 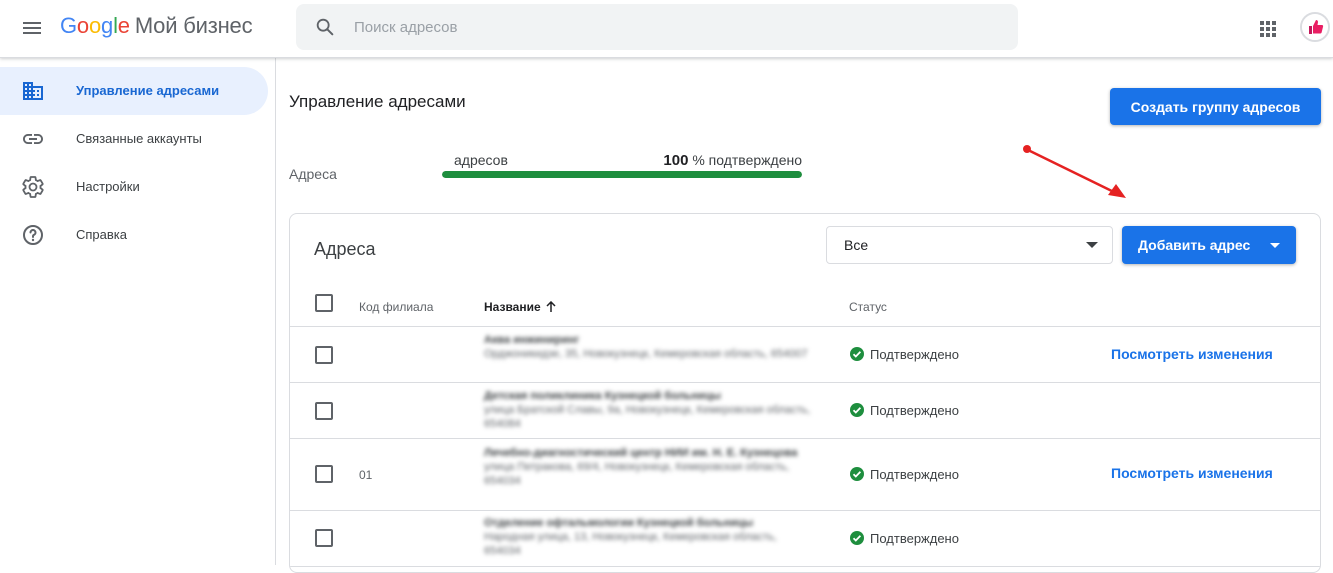 I want to click on account-avatar, so click(x=1315, y=27).